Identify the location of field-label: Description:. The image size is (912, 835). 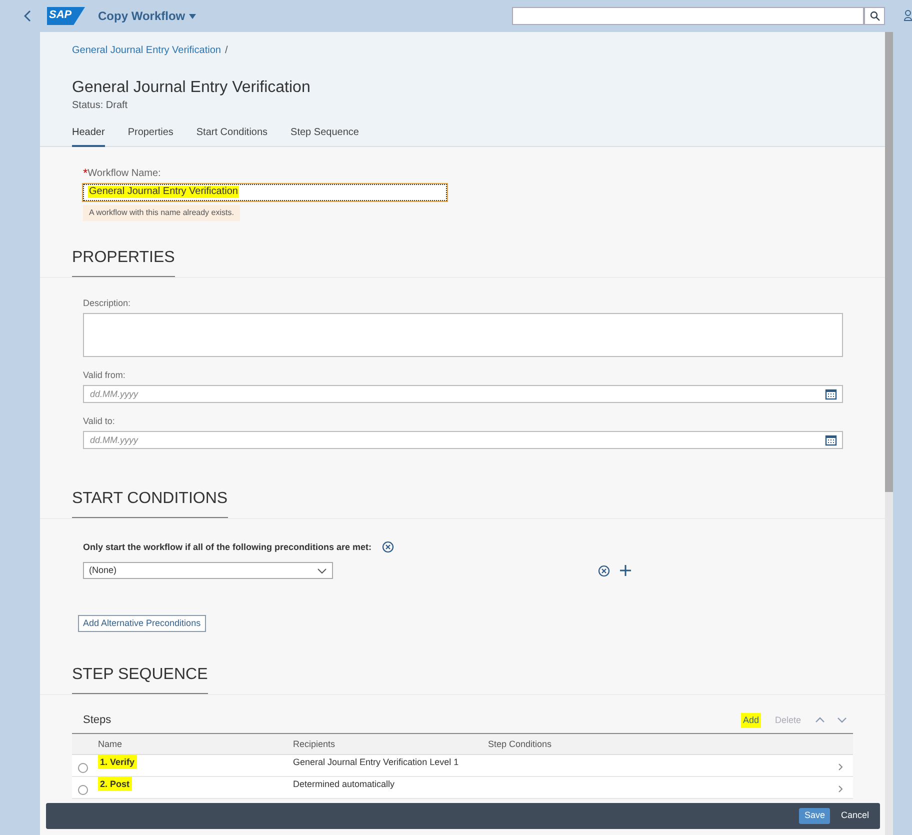
(107, 303).